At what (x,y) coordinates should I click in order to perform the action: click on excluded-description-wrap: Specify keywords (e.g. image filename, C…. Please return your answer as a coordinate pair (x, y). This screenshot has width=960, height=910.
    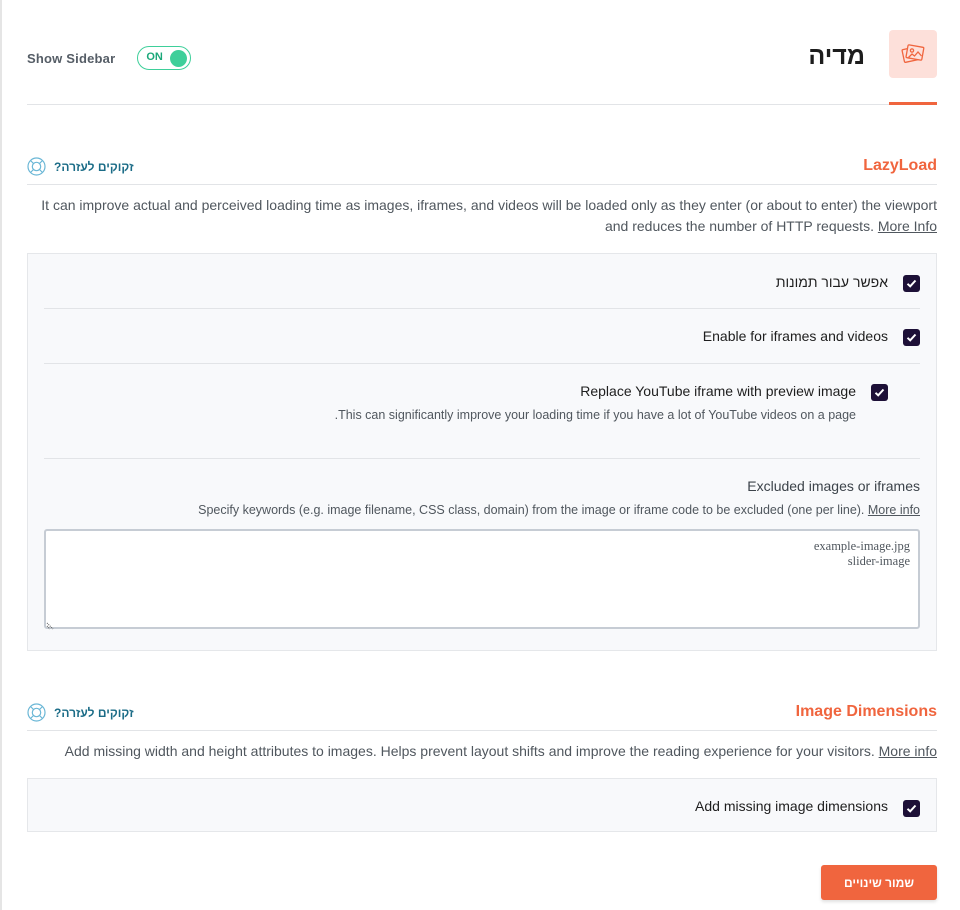
    Looking at the image, I should click on (482, 510).